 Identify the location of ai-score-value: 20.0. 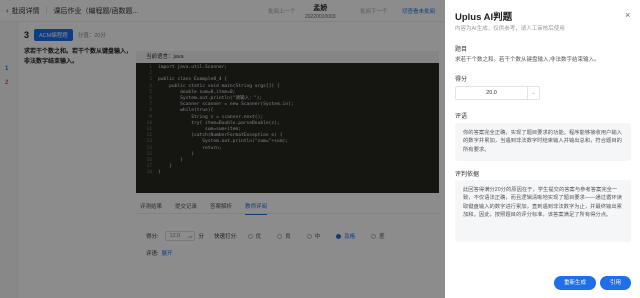
(491, 93).